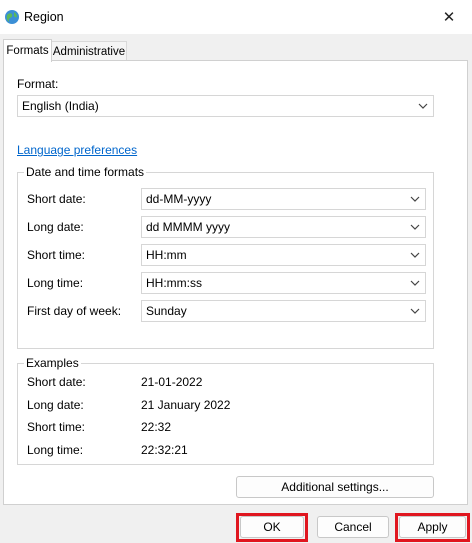  What do you see at coordinates (236, 48) in the screenshot?
I see `tab-strip: Formats Administrative` at bounding box center [236, 48].